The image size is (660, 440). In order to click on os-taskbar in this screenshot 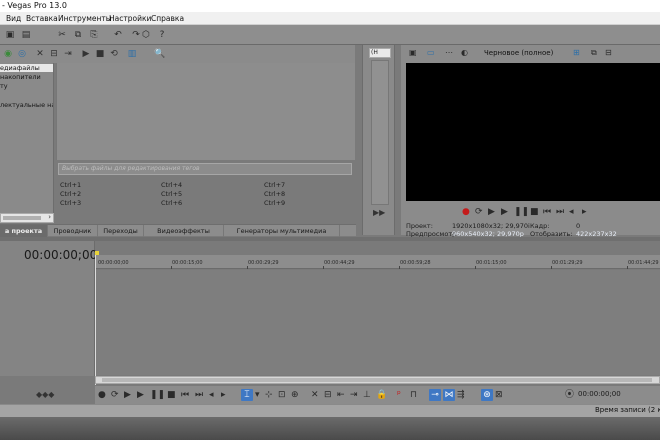, I will do `click(330, 428)`.